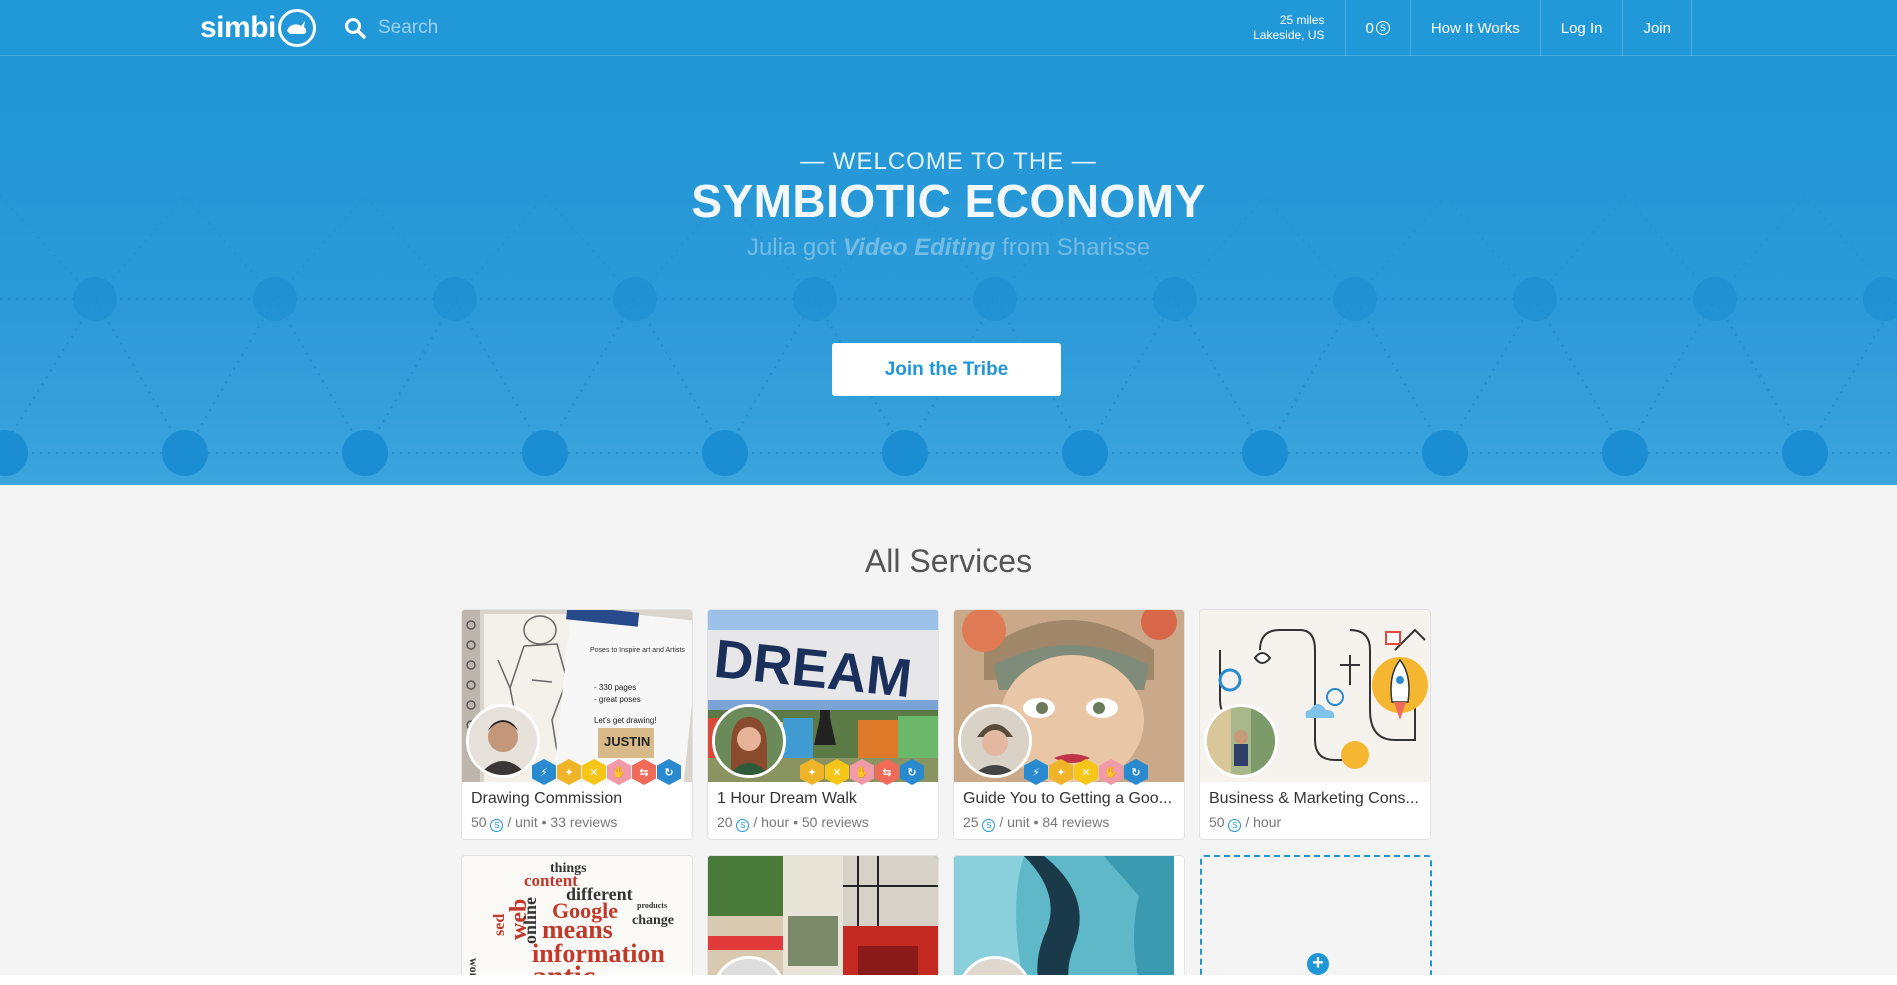 The height and width of the screenshot is (985, 1897). Describe the element at coordinates (628, 28) in the screenshot. I see `search-input` at that location.